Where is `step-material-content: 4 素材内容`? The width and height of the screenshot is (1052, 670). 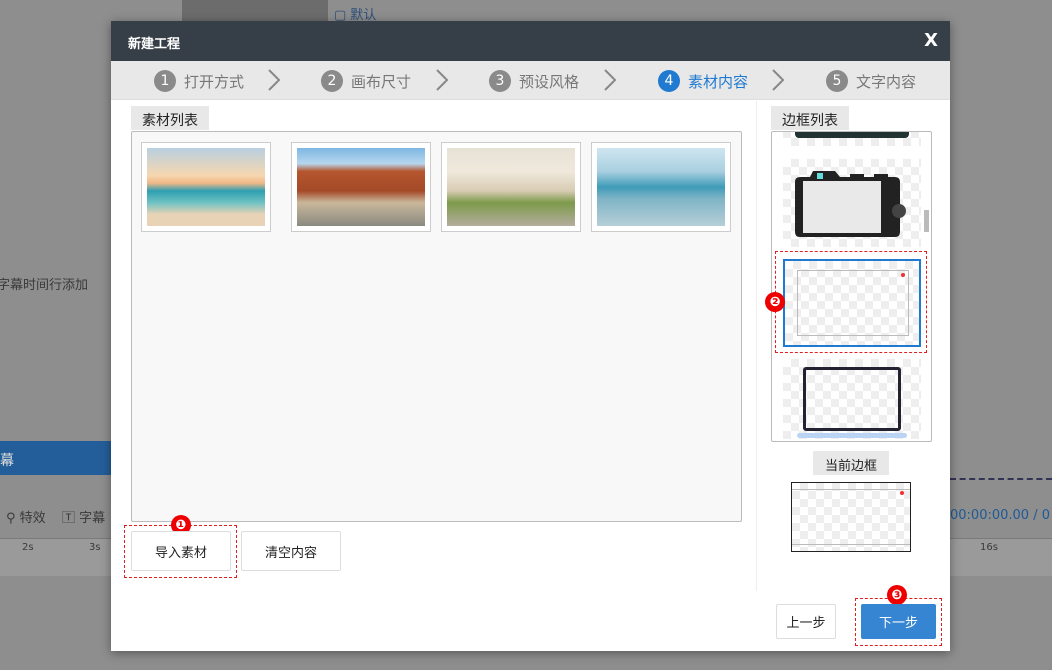 step-material-content: 4 素材内容 is located at coordinates (703, 81).